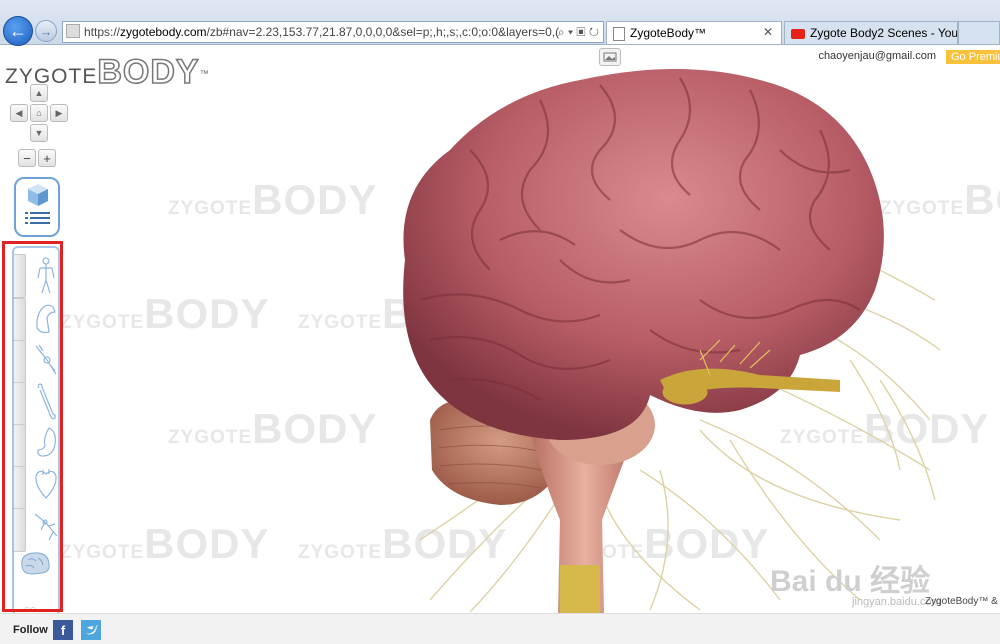 This screenshot has height=644, width=1000. What do you see at coordinates (204, 73) in the screenshot?
I see `trademark: ™` at bounding box center [204, 73].